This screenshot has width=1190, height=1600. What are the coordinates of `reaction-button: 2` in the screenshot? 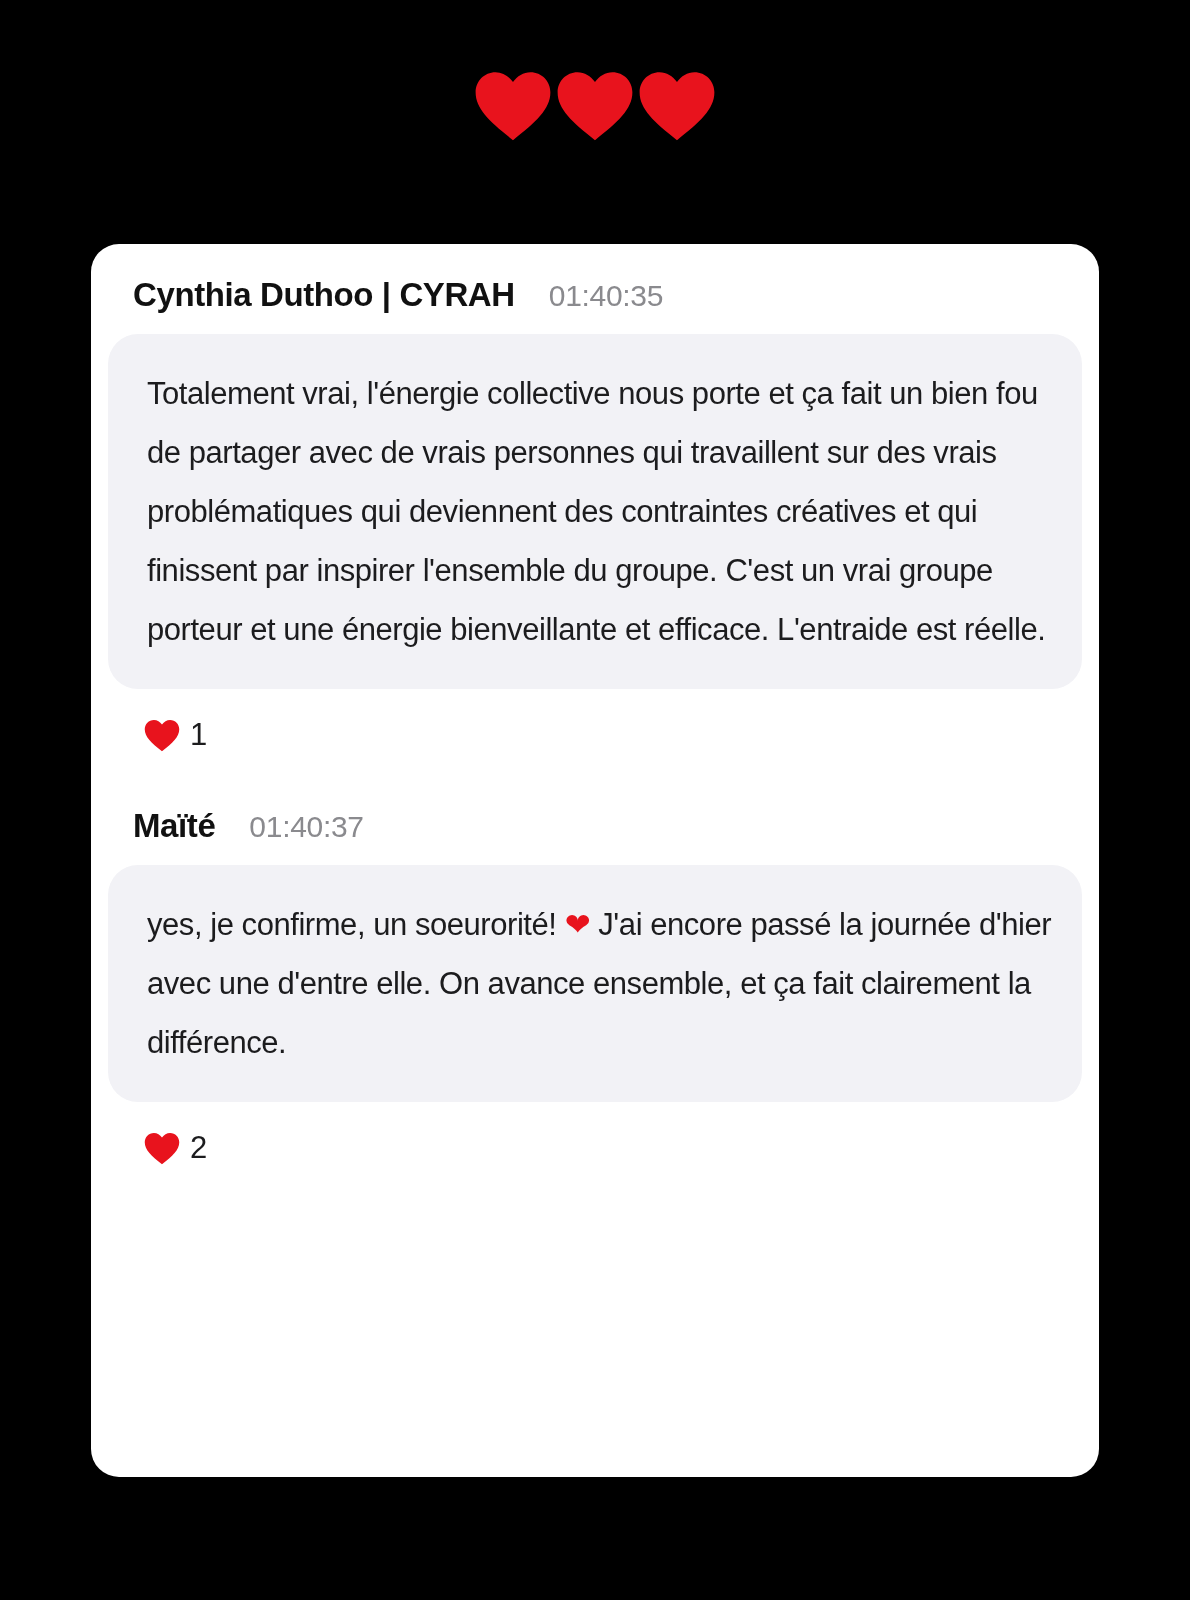 It's located at (176, 1148).